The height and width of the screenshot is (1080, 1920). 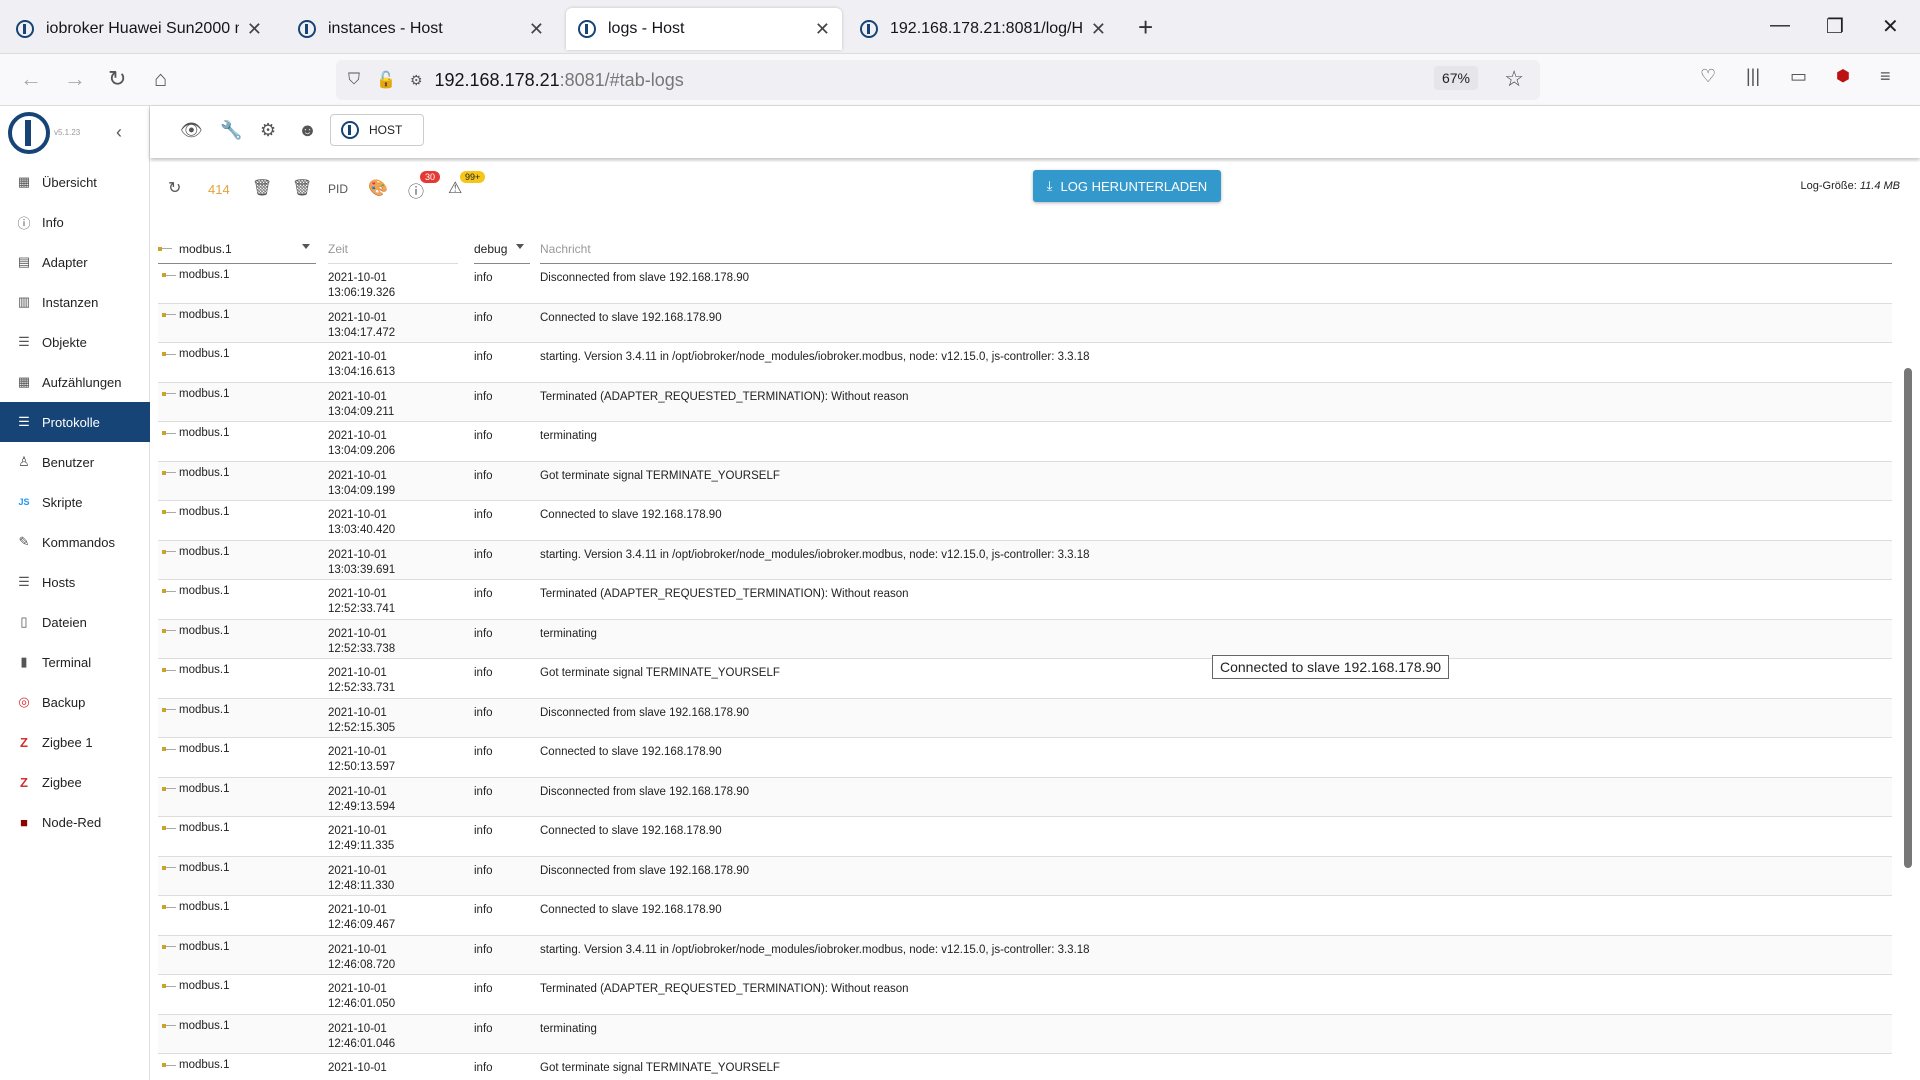 What do you see at coordinates (361, 484) in the screenshot?
I see `log-timestamp: 2021-10-01 13:04:09.199` at bounding box center [361, 484].